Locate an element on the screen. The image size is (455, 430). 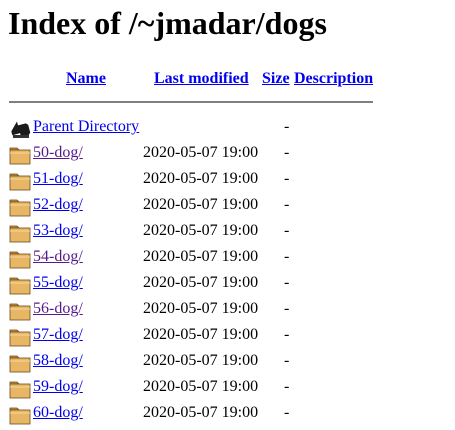
directory-row: 52-dog/2020-05-07 19:00 - is located at coordinates (227, 209).